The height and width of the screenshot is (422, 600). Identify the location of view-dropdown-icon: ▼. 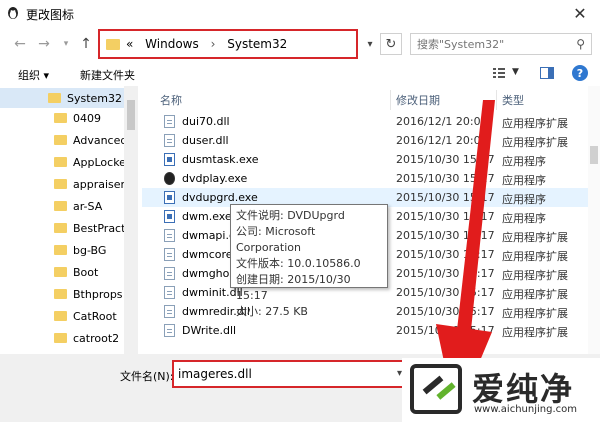
(515, 72).